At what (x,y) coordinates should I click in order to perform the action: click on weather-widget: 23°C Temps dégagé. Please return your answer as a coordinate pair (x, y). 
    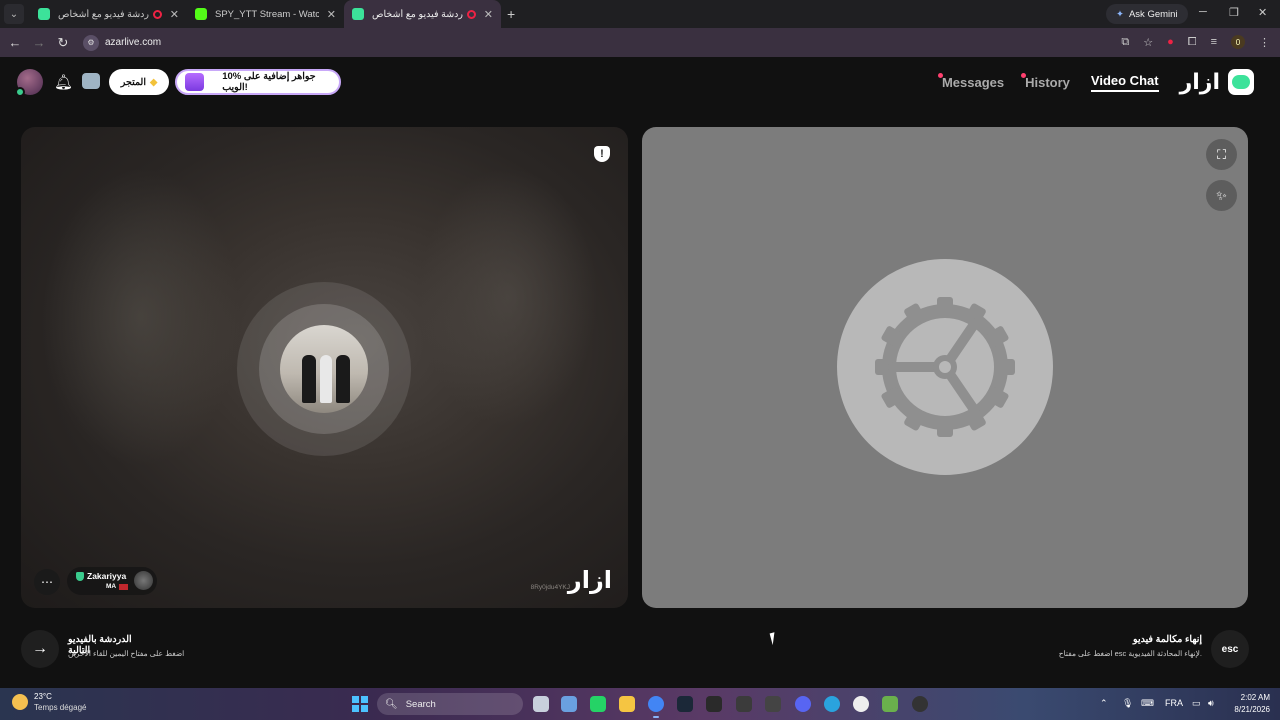
    Looking at the image, I should click on (49, 702).